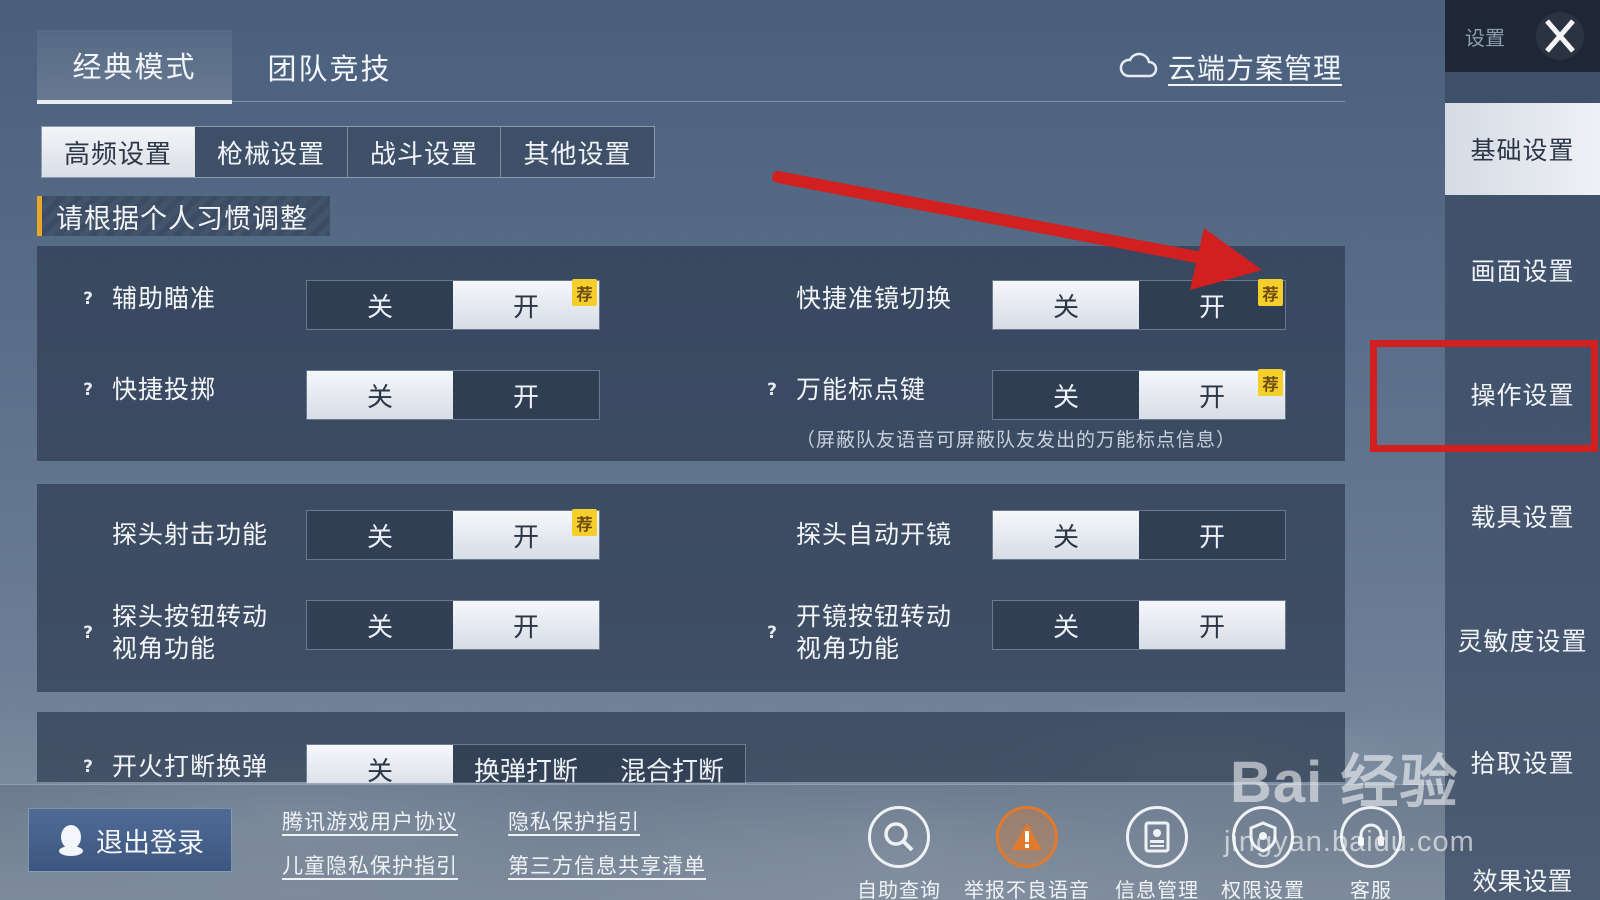 Image resolution: width=1600 pixels, height=900 pixels. I want to click on sidebar-item-graphics: 画面设置, so click(1522, 270).